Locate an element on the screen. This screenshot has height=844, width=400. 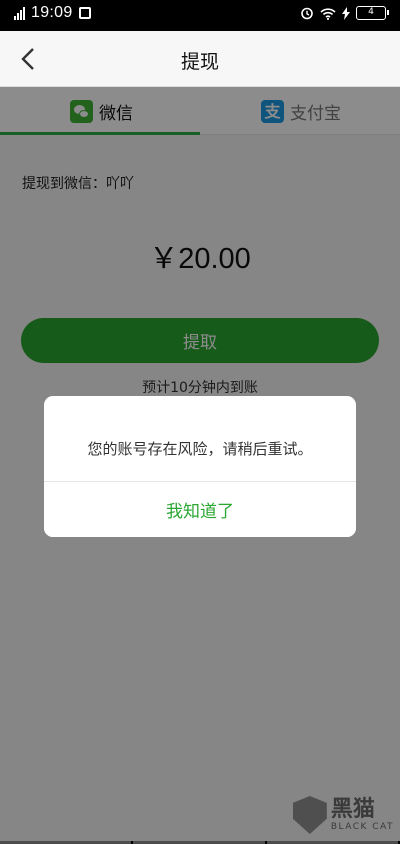
nav-bar: 提现 is located at coordinates (200, 59).